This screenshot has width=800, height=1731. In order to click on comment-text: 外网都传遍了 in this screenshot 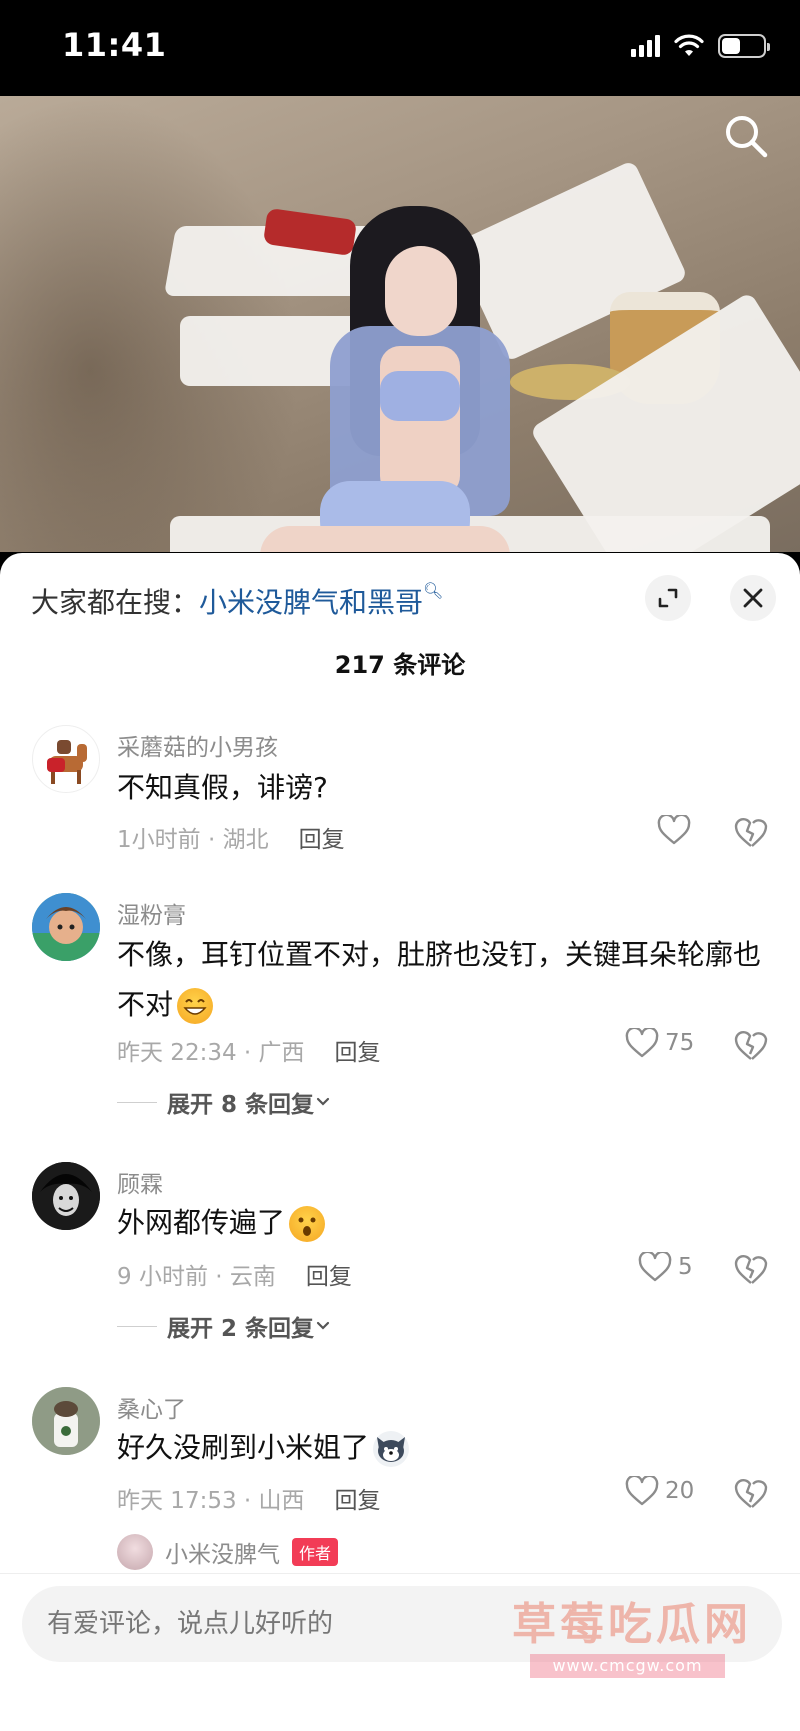, I will do `click(447, 1223)`.